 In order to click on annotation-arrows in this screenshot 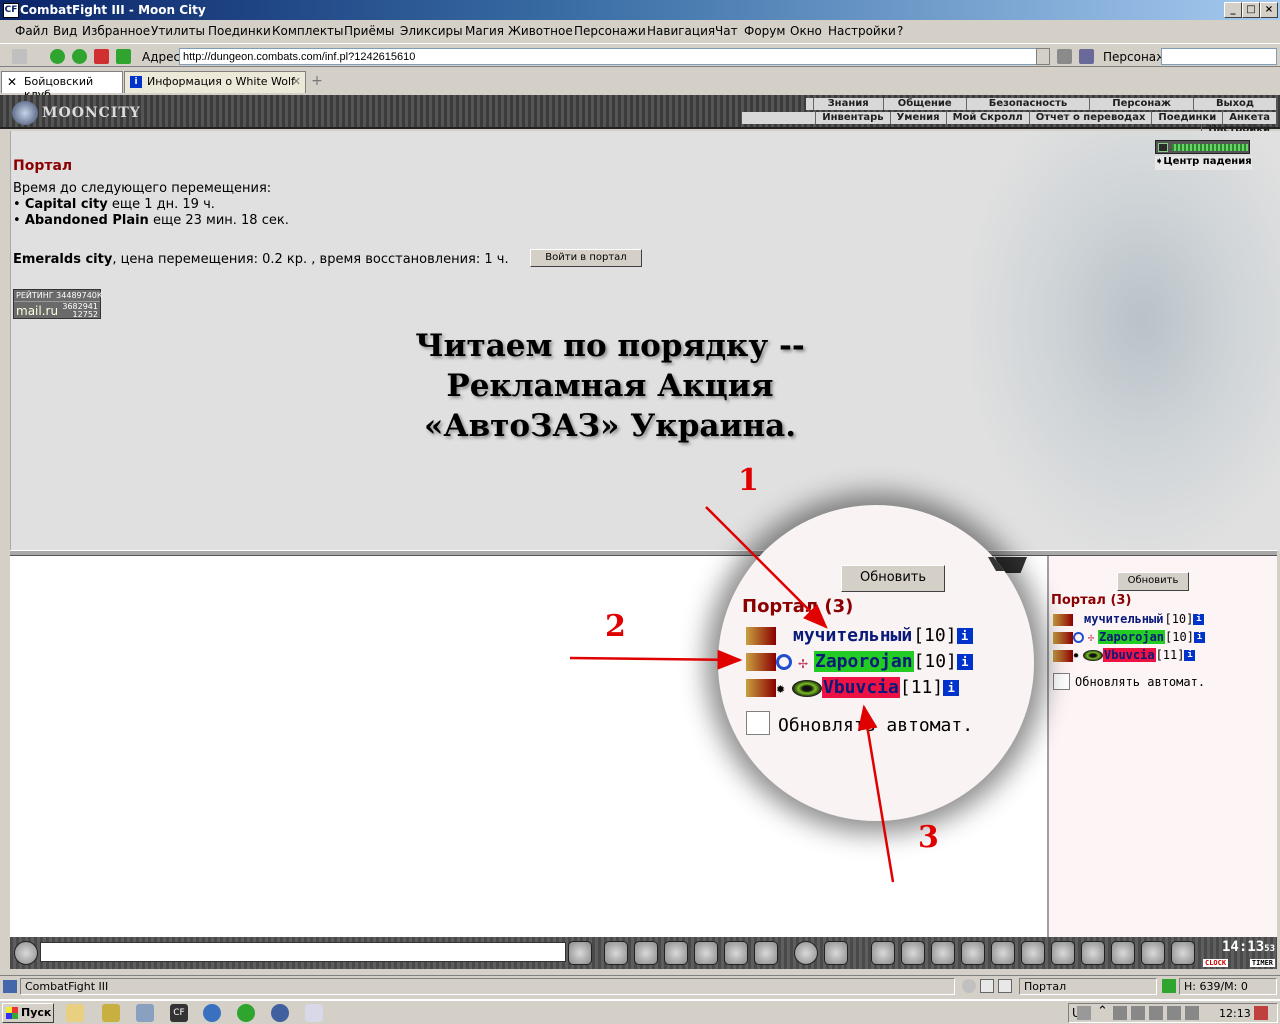, I will do `click(732, 694)`.